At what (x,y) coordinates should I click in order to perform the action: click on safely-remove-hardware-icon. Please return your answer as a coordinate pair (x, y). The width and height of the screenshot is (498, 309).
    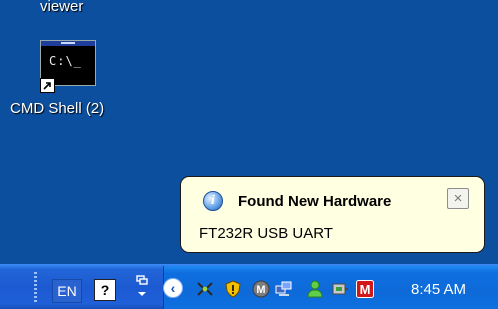
    Looking at the image, I should click on (340, 289).